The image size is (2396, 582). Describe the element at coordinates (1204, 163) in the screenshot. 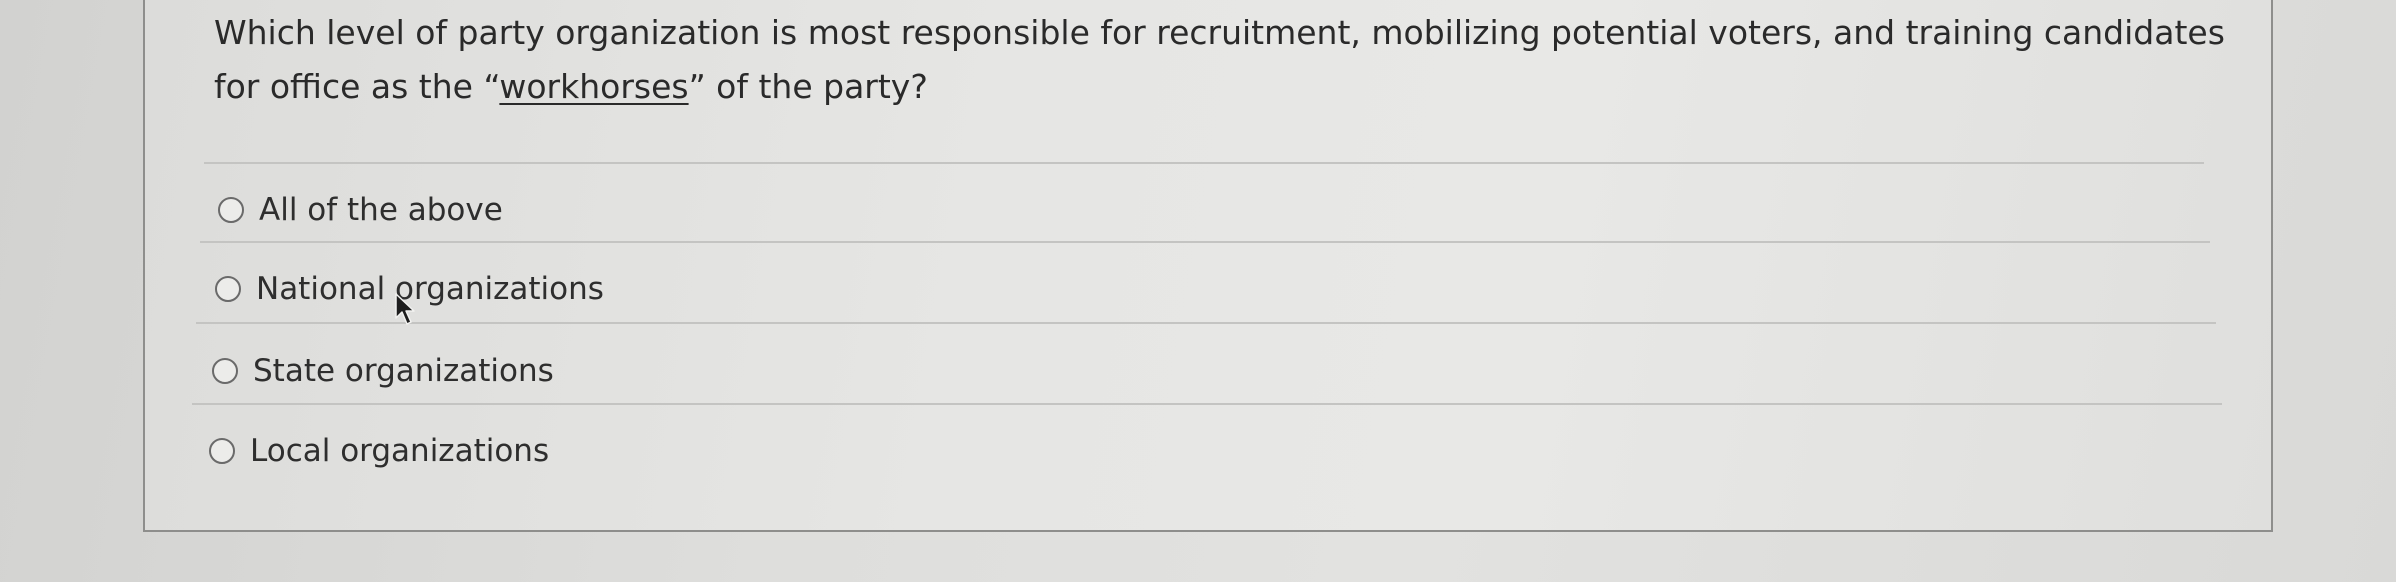

I see `divider-top` at that location.